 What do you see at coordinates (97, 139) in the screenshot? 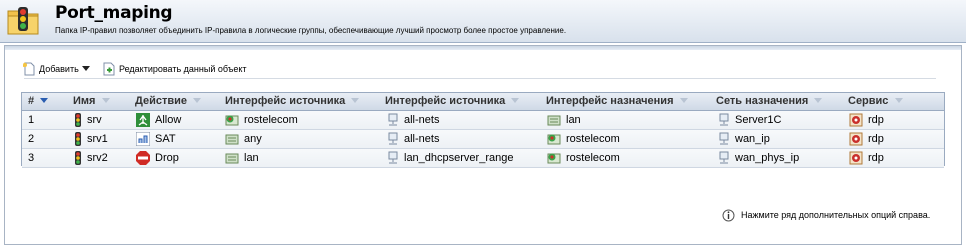
I see `rule-name: srv1` at bounding box center [97, 139].